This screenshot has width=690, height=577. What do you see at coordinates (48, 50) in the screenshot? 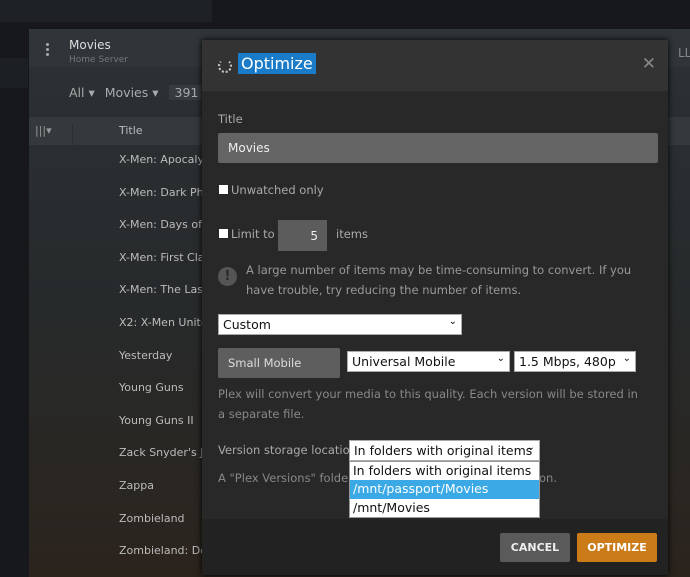
I see `more-options-icon` at bounding box center [48, 50].